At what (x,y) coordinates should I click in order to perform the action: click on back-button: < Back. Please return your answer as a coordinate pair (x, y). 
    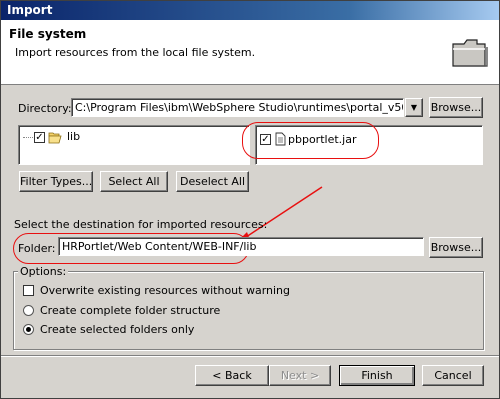
    Looking at the image, I should click on (232, 375).